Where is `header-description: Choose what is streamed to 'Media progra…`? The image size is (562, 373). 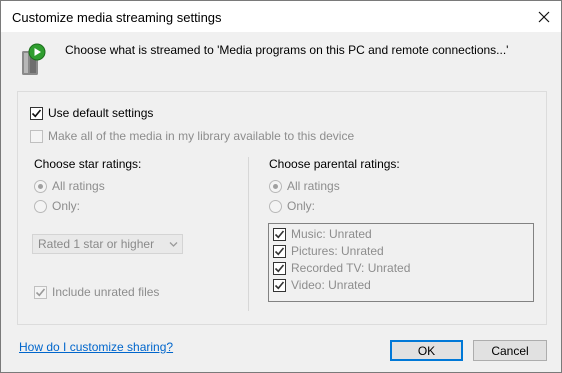
header-description: Choose what is streamed to 'Media progra… is located at coordinates (287, 50).